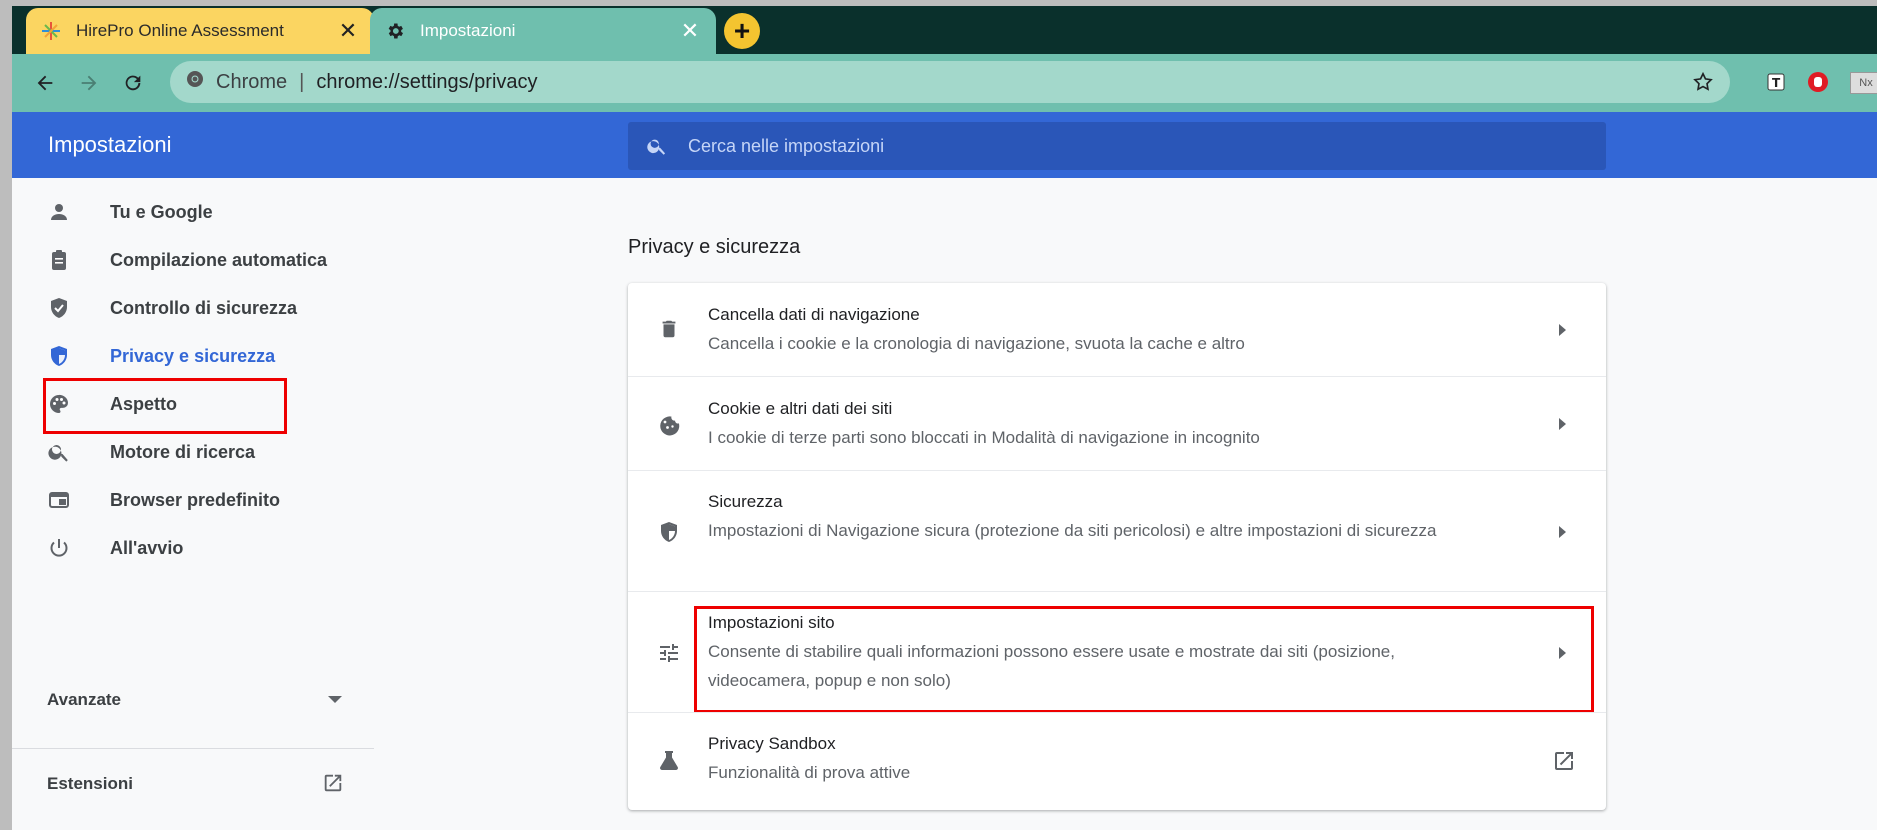 The width and height of the screenshot is (1877, 830). I want to click on bookmark-star-icon, so click(1703, 85).